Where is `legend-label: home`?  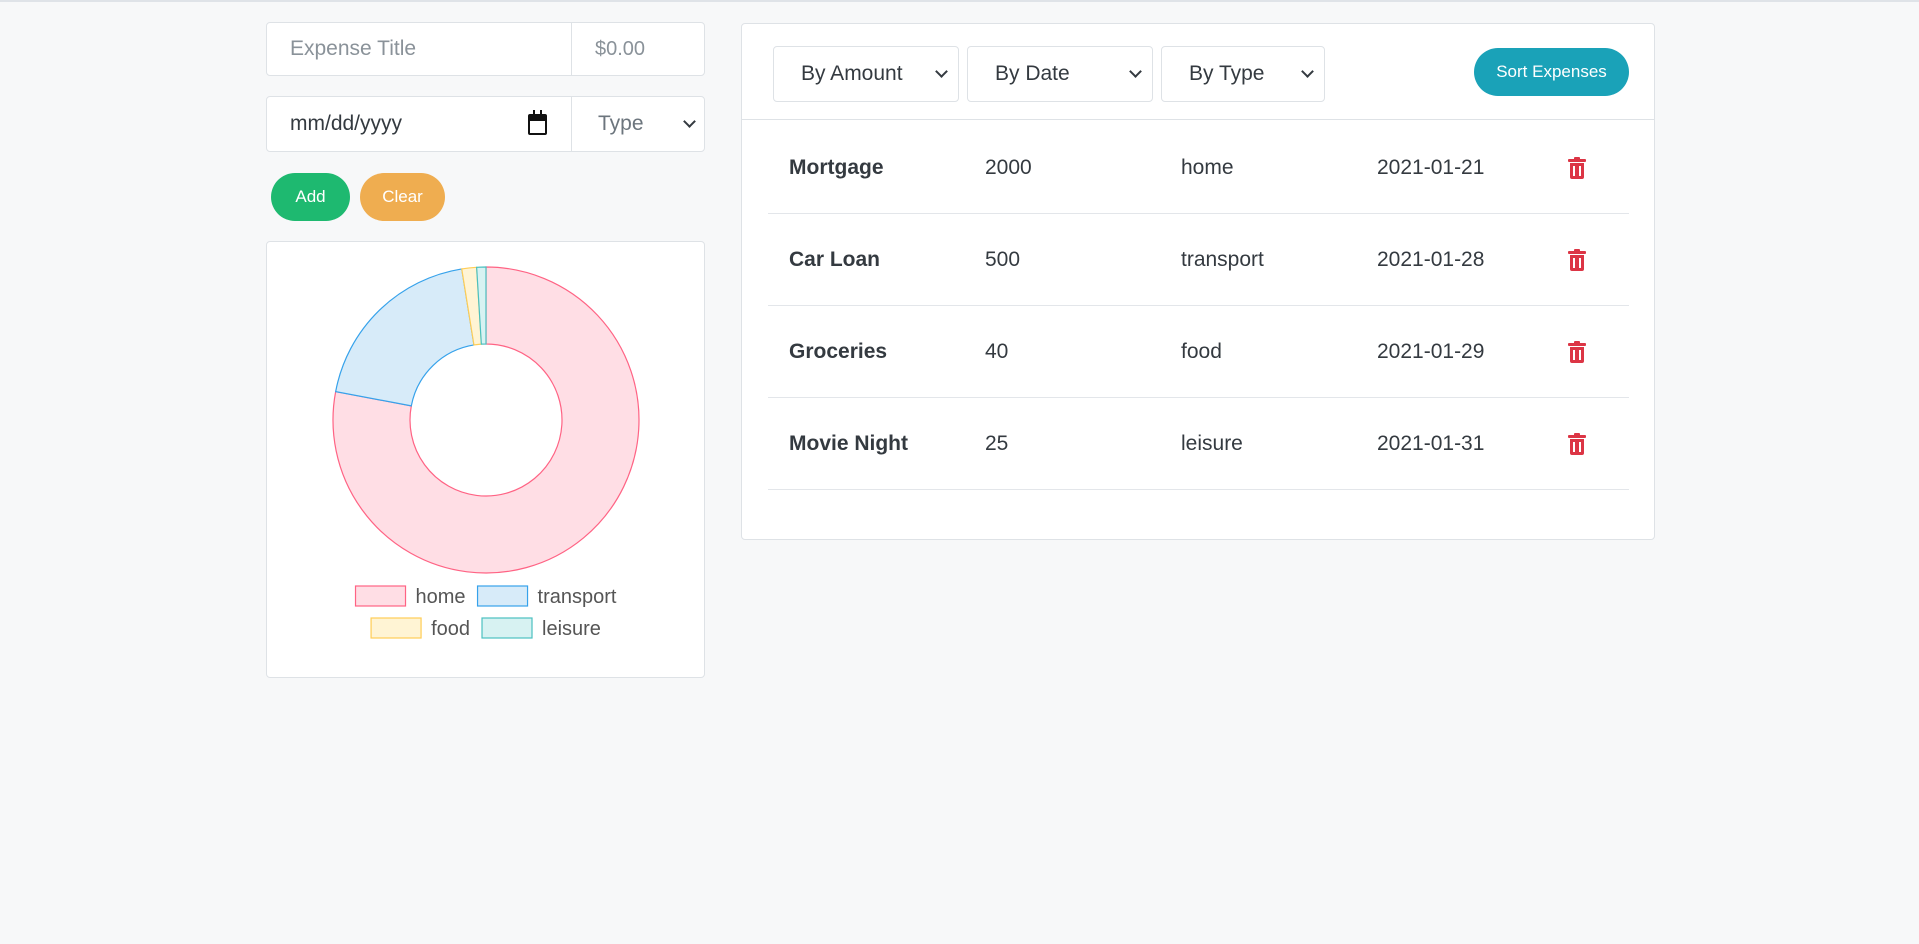
legend-label: home is located at coordinates (441, 597).